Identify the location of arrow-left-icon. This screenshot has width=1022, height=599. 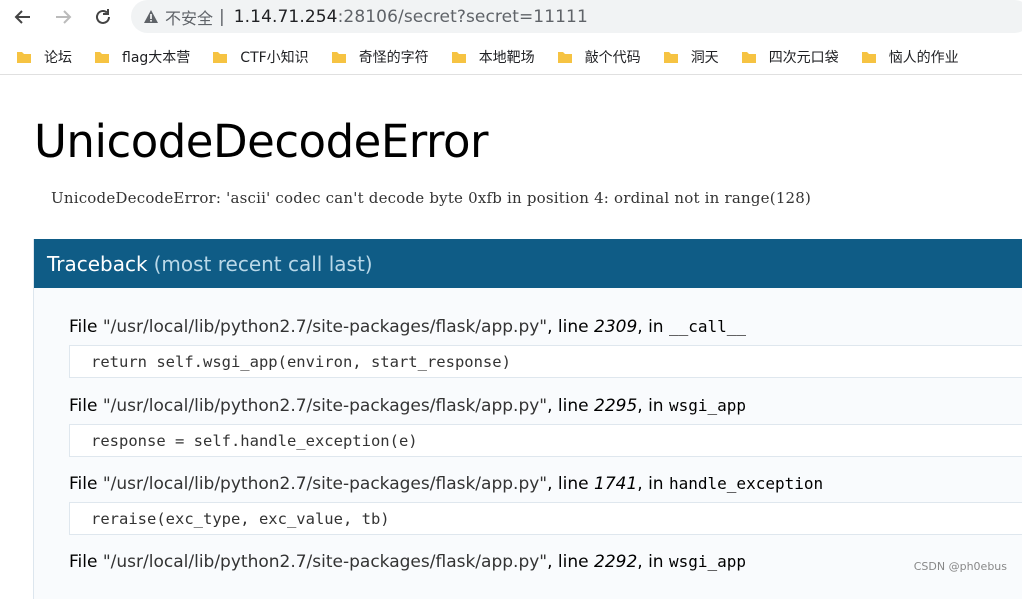
(22, 17).